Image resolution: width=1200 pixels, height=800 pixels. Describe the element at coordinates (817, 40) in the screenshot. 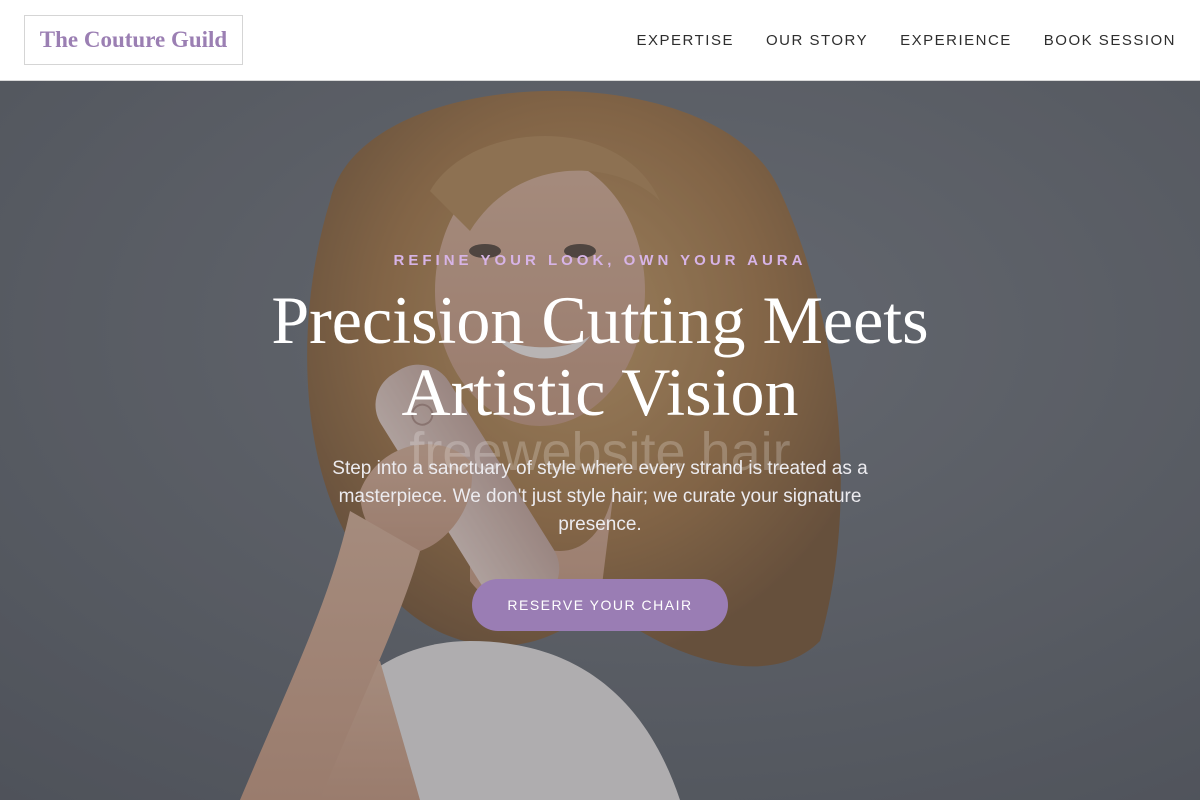

I see `nav-link-our-story: OUR STORY` at that location.